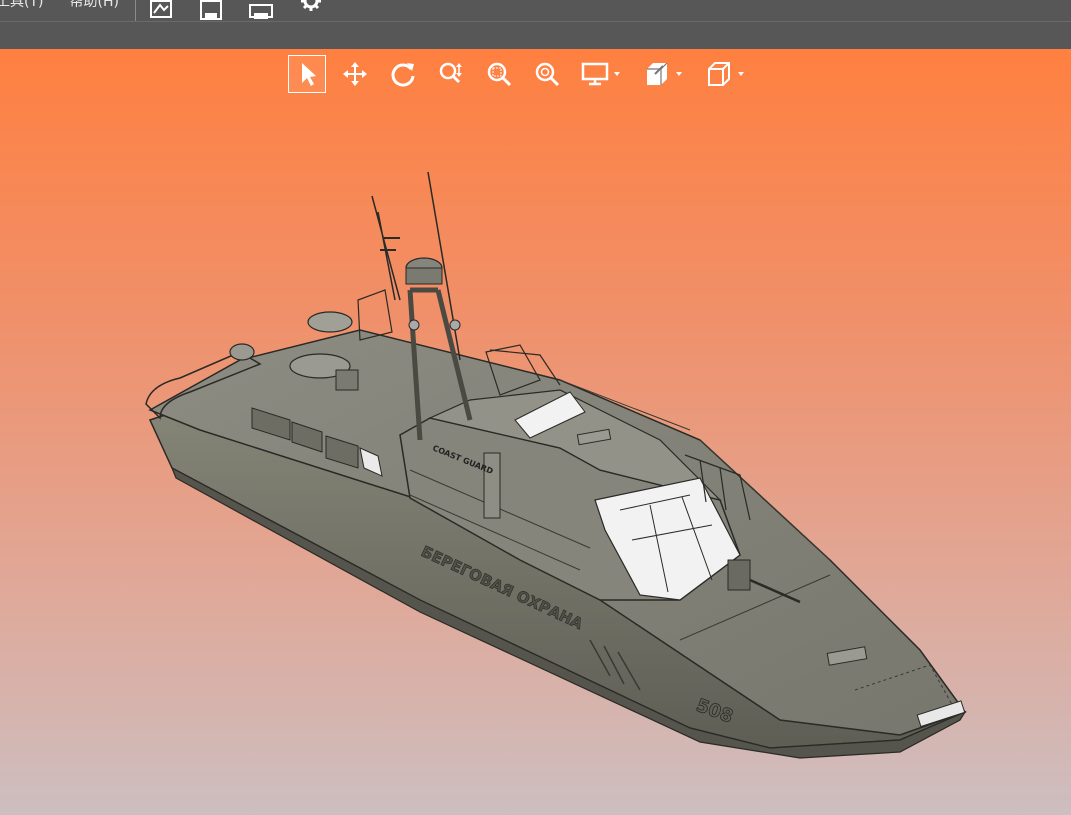  What do you see at coordinates (93, 10) in the screenshot?
I see `menu-help: 帮助(H)` at bounding box center [93, 10].